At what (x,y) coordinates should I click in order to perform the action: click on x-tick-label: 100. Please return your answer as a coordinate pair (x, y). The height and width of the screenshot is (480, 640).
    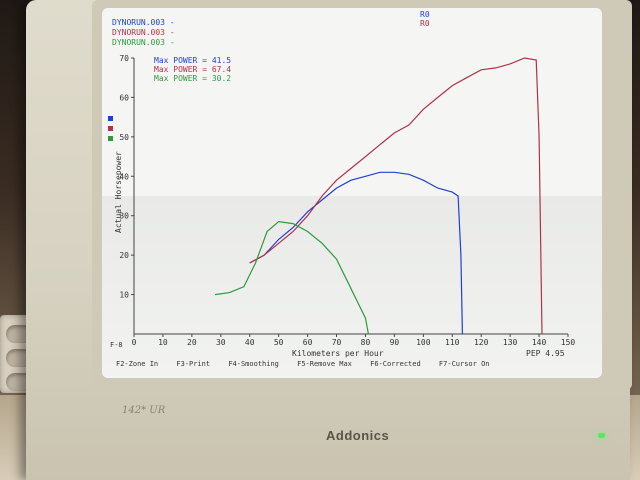
    Looking at the image, I should click on (423, 342).